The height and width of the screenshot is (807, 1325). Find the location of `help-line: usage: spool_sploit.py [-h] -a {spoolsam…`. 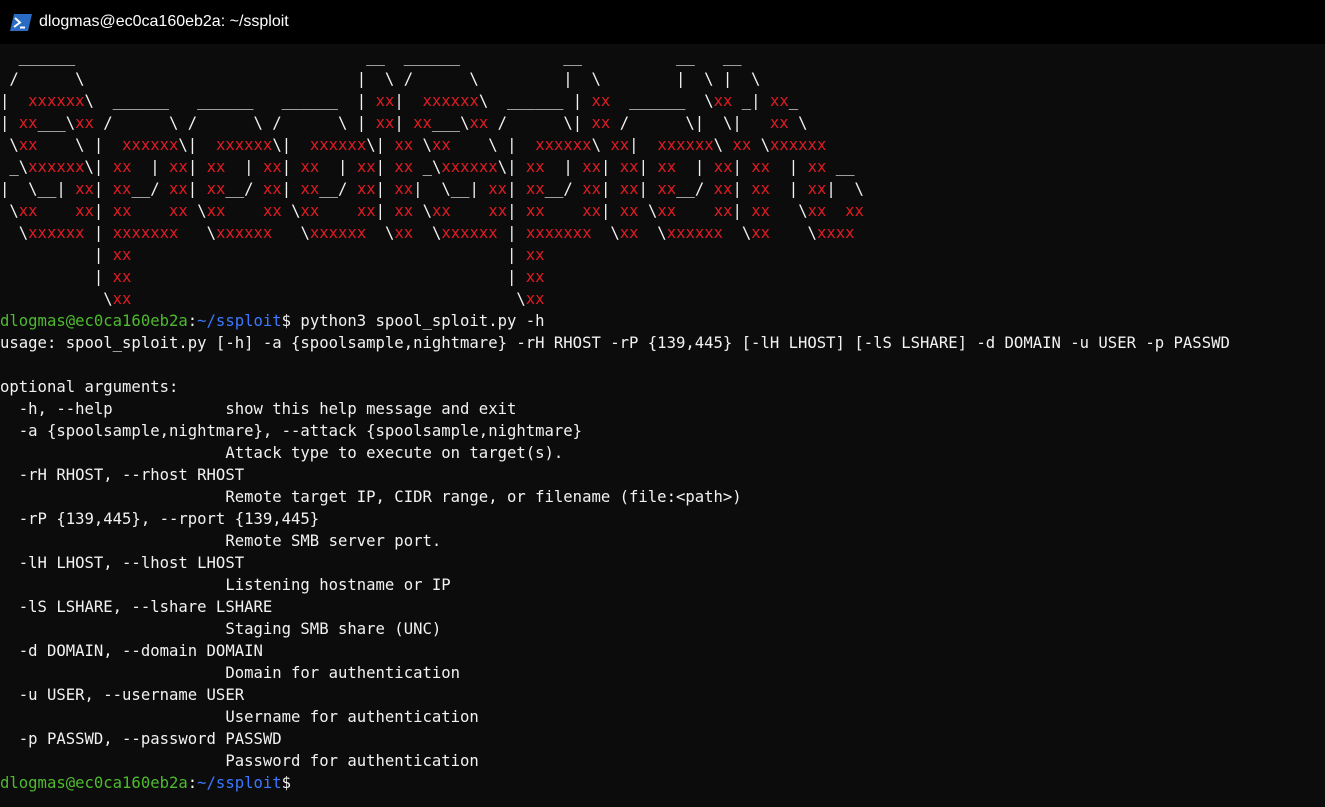

help-line: usage: spool_sploit.py [-h] -a {spoolsam… is located at coordinates (615, 343).